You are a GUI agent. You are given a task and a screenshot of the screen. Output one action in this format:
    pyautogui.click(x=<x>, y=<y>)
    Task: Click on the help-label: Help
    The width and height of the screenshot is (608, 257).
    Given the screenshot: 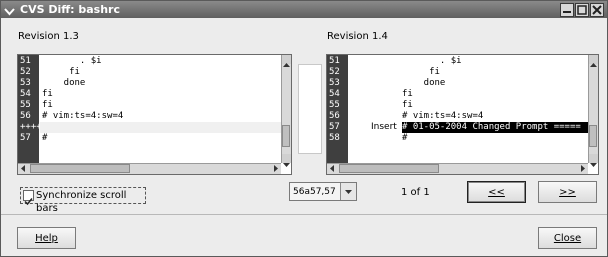 What is the action you would take?
    pyautogui.click(x=46, y=238)
    